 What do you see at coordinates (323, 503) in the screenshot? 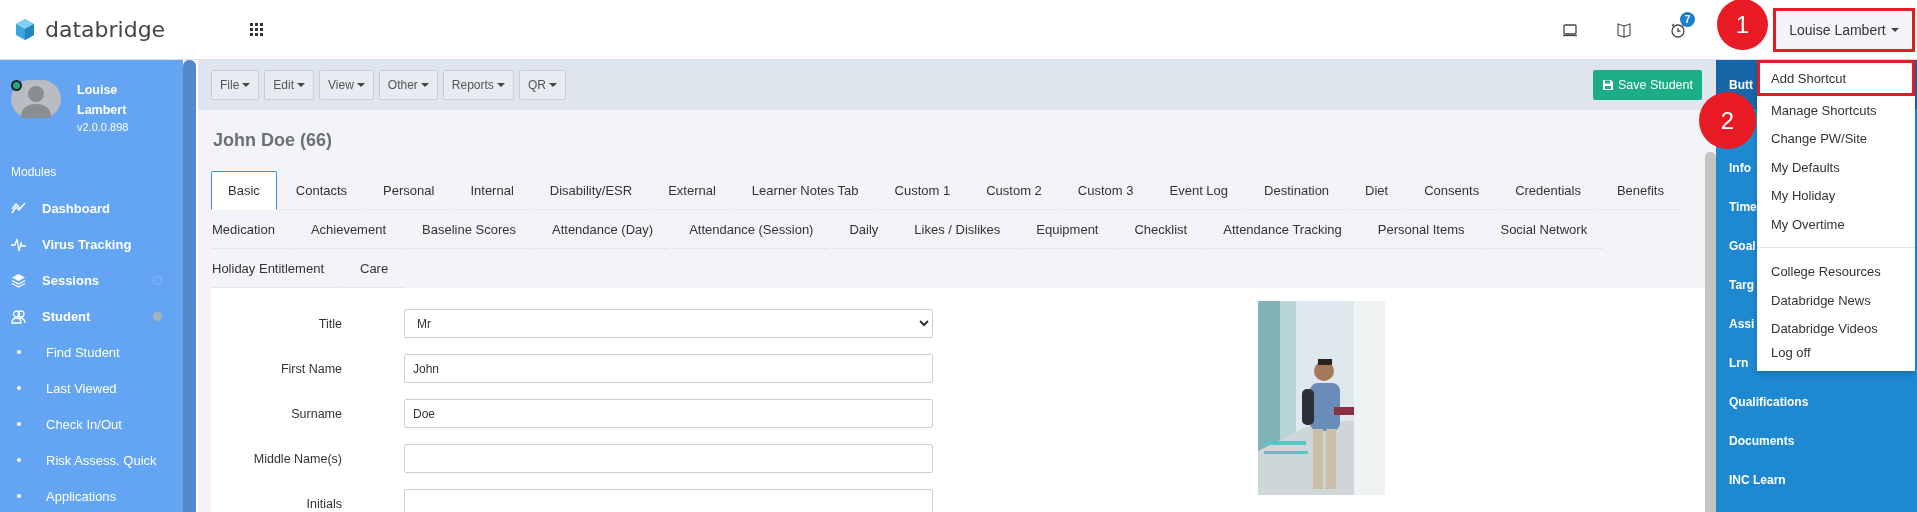
I see `field-label: Initials` at bounding box center [323, 503].